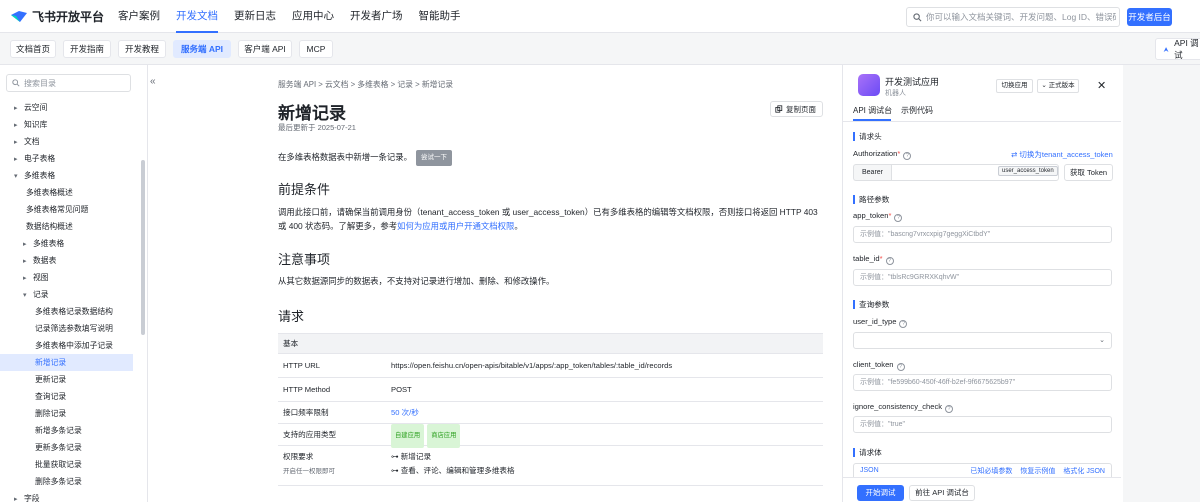  Describe the element at coordinates (66, 496) in the screenshot. I see `sidebar-item: ▸ 字段` at that location.